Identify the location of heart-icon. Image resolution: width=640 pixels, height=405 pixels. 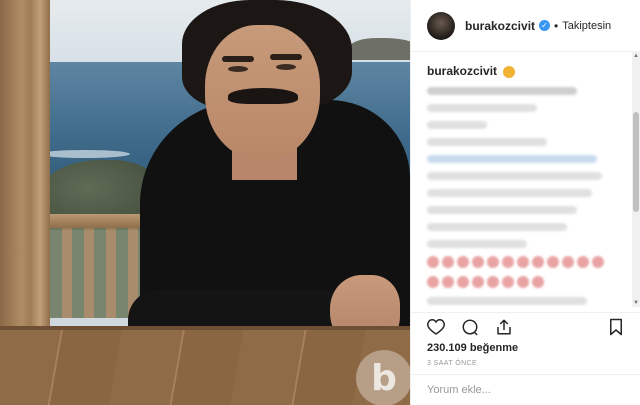
(436, 327).